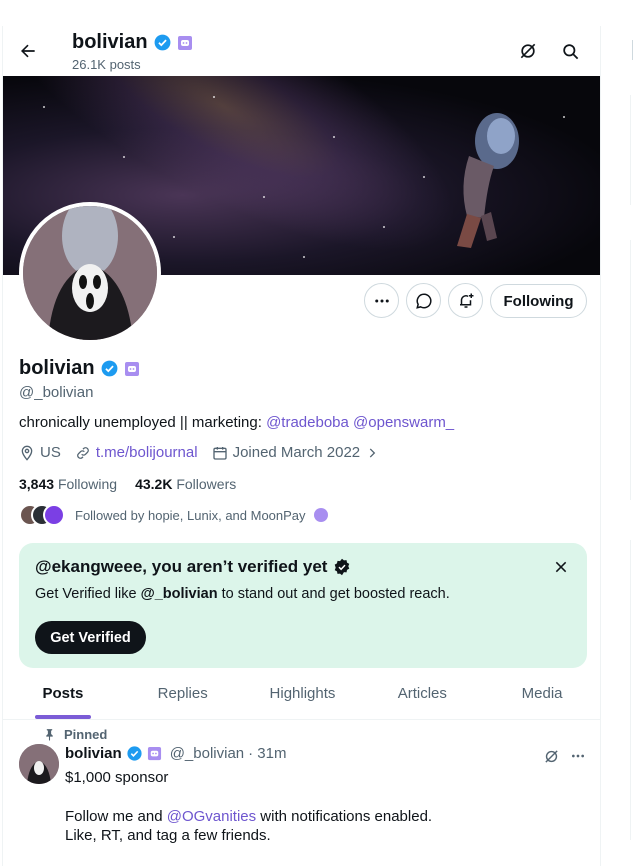 This screenshot has width=634, height=866. I want to click on post-count: 26.1K posts, so click(106, 64).